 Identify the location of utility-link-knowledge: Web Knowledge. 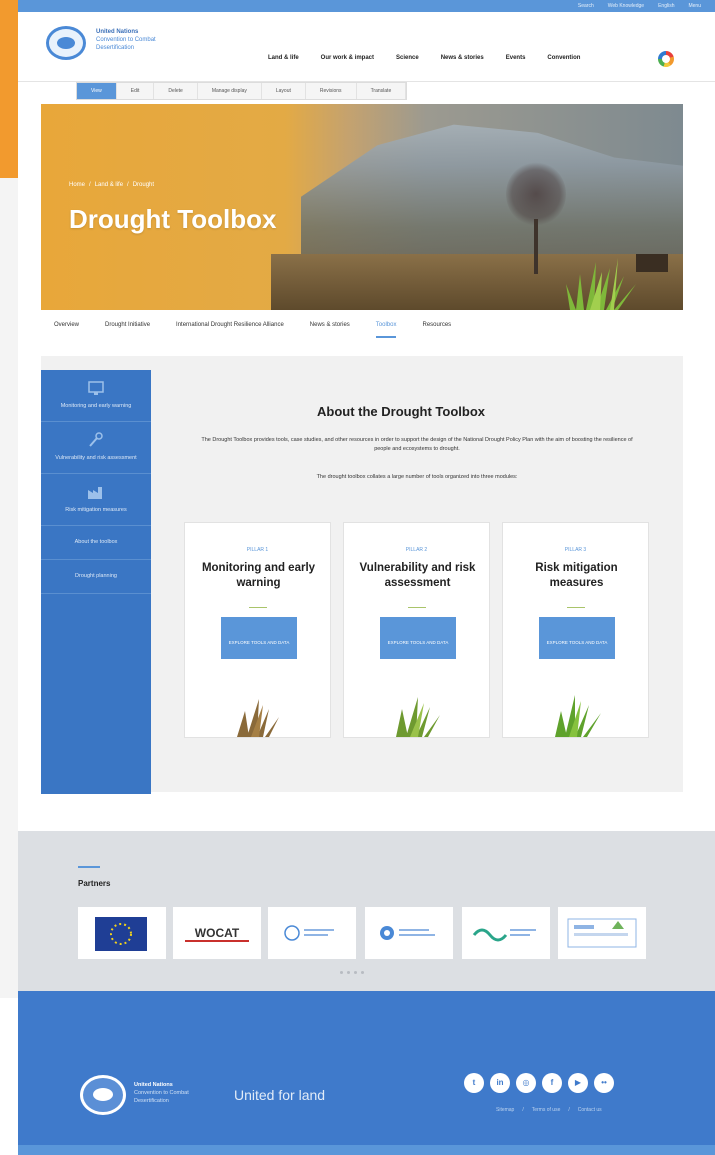
(626, 6).